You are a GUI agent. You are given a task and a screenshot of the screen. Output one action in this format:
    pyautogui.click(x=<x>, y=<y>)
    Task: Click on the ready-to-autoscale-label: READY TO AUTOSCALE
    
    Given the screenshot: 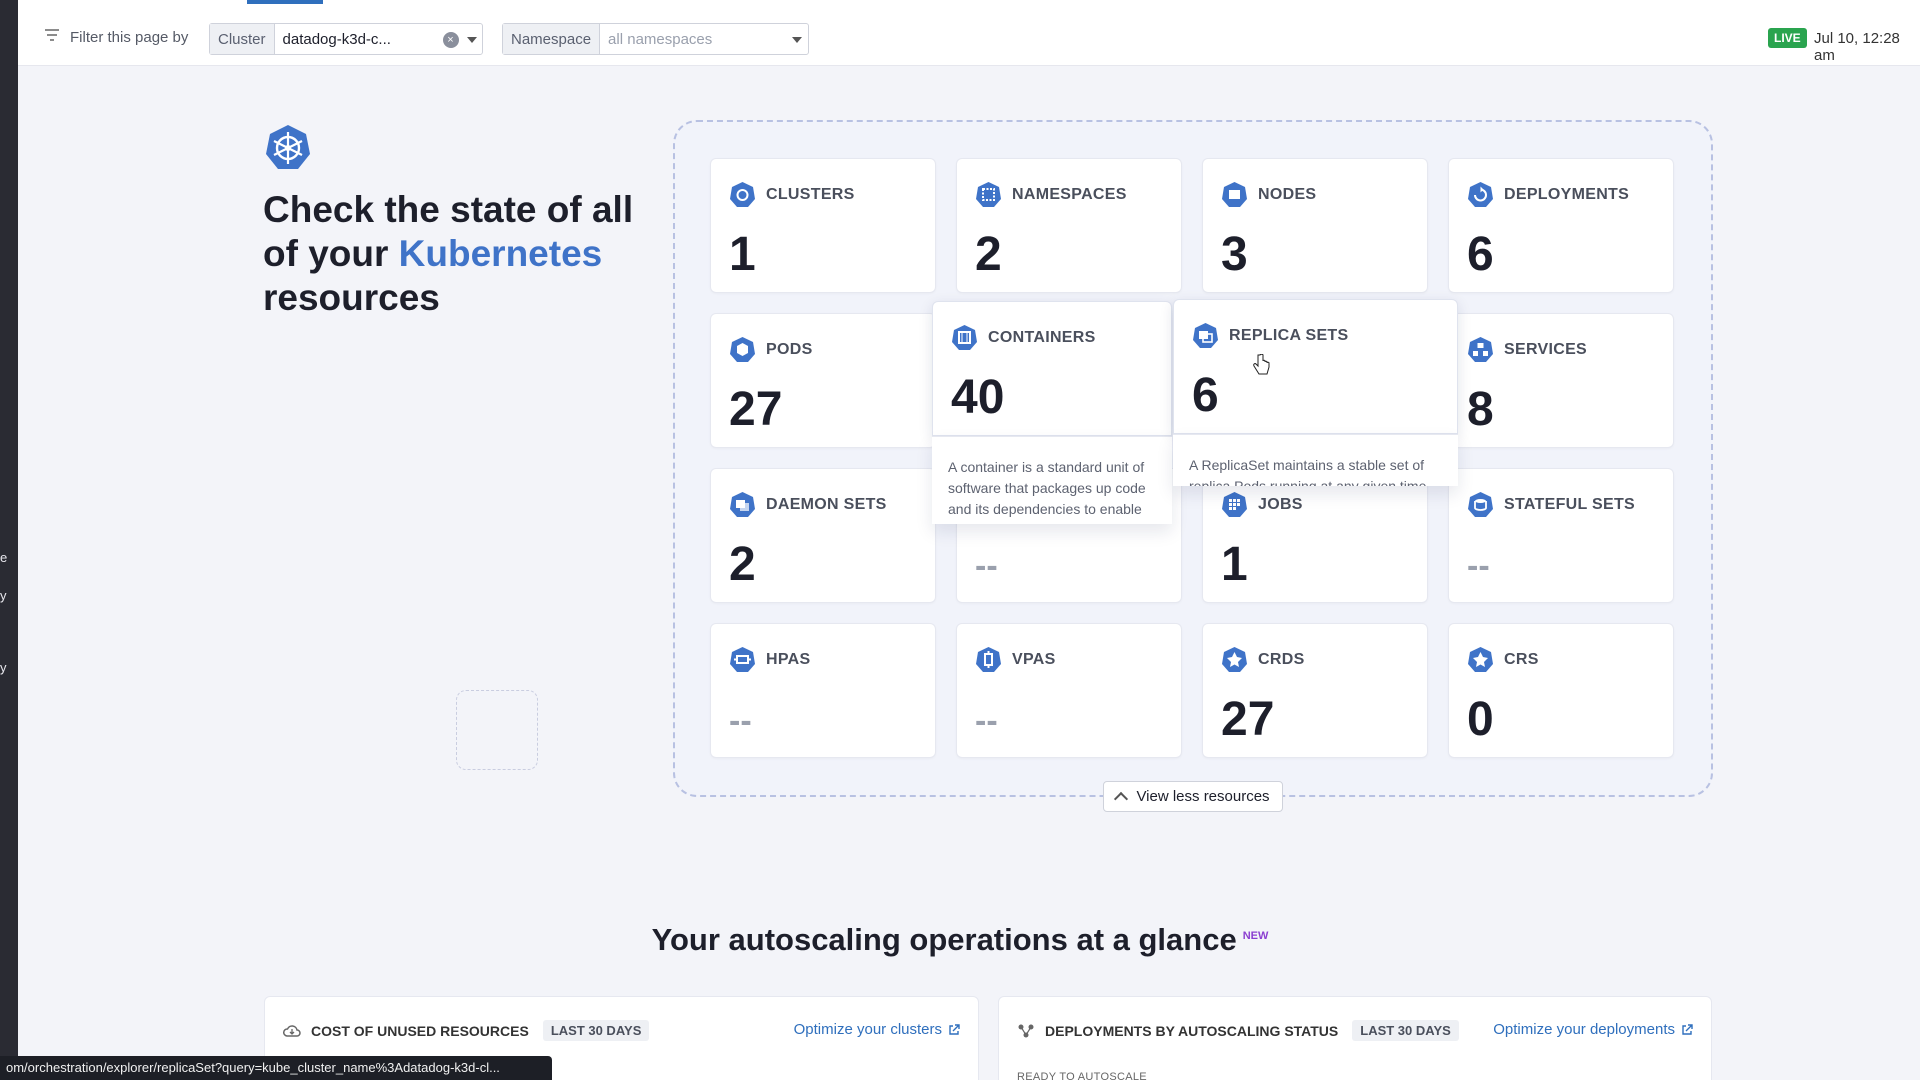 What is the action you would take?
    pyautogui.click(x=1082, y=1075)
    